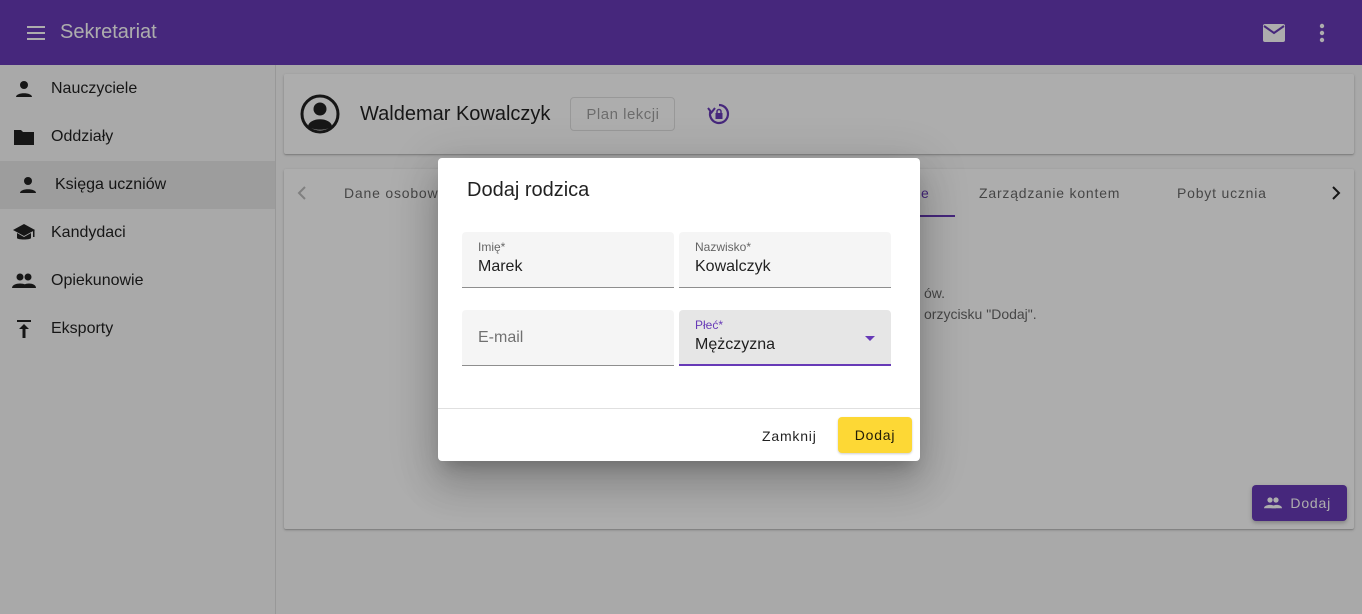 The image size is (1362, 614). I want to click on dialog-title: Dodaj rodzica, so click(528, 190).